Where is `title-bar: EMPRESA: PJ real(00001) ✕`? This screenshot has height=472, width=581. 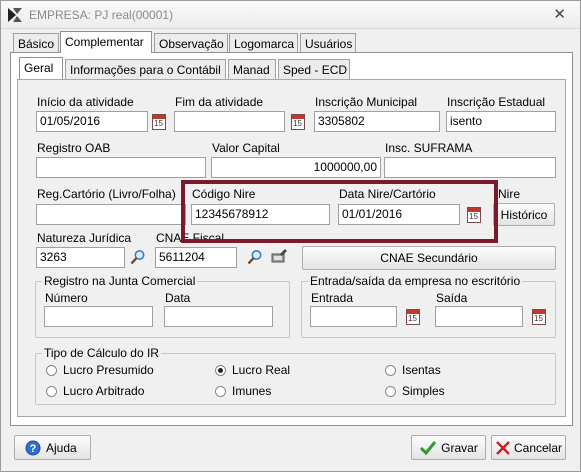
title-bar: EMPRESA: PJ real(00001) ✕ is located at coordinates (290, 15).